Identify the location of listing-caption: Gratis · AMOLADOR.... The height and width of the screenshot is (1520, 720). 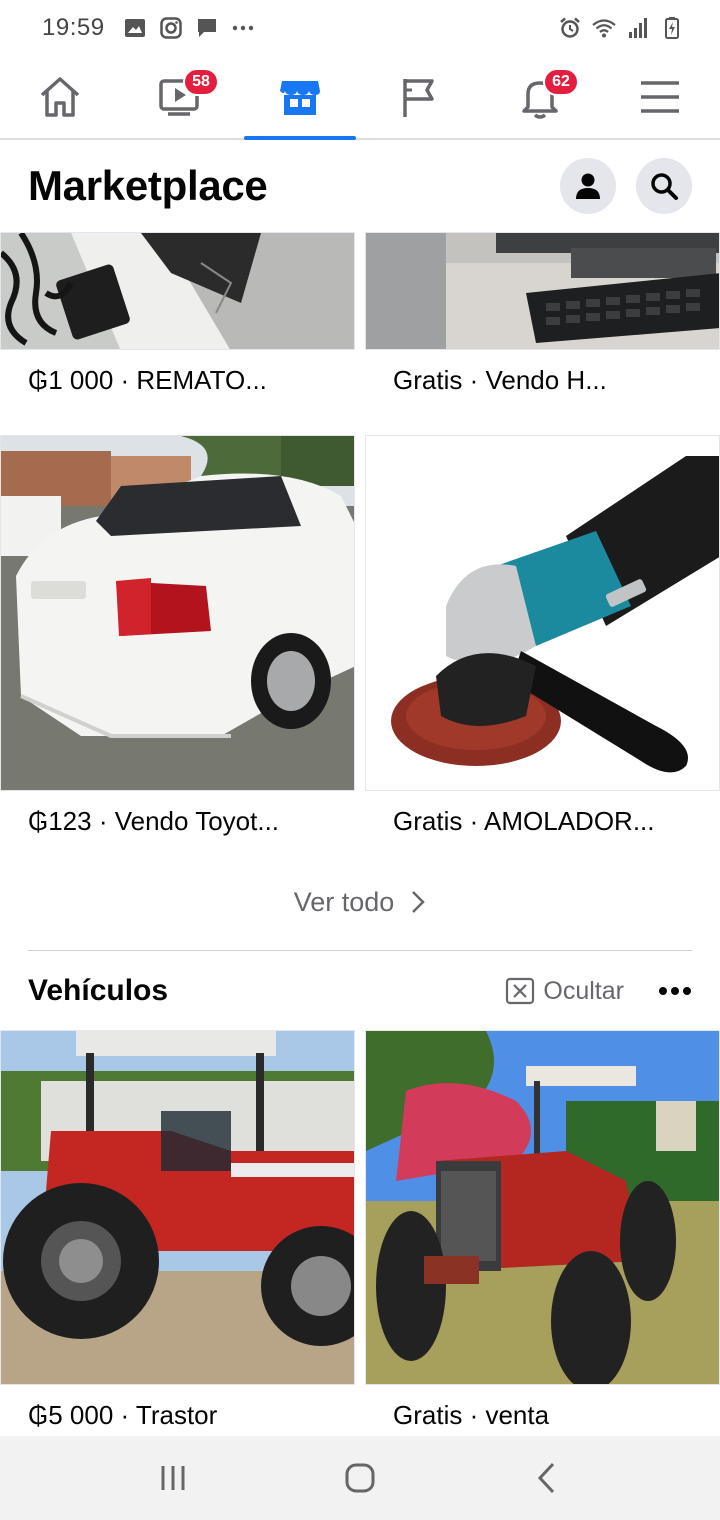
(524, 821).